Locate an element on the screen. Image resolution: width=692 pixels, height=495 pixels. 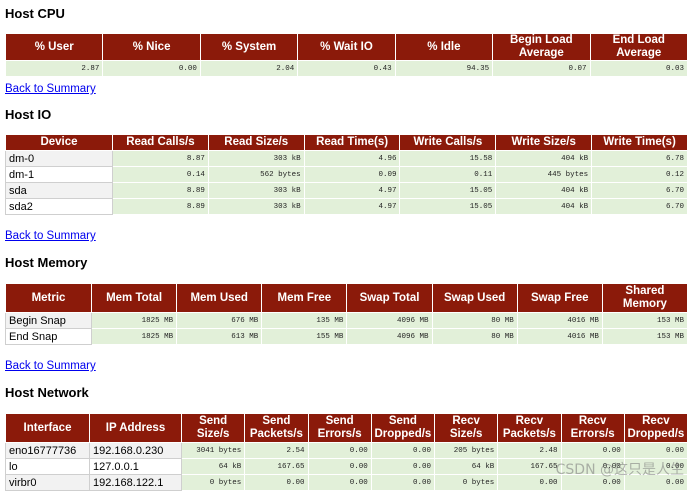
memory-col-mem-used: Mem Used is located at coordinates (219, 298).